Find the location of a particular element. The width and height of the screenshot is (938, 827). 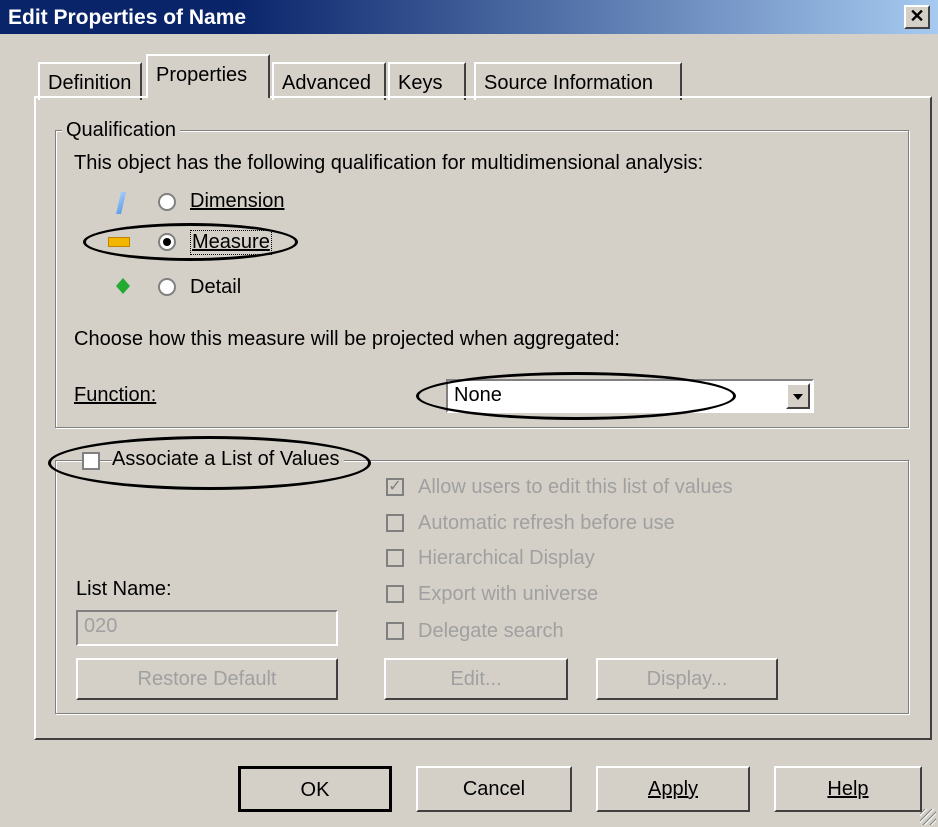

tab-source-information: Source Information is located at coordinates (578, 81).